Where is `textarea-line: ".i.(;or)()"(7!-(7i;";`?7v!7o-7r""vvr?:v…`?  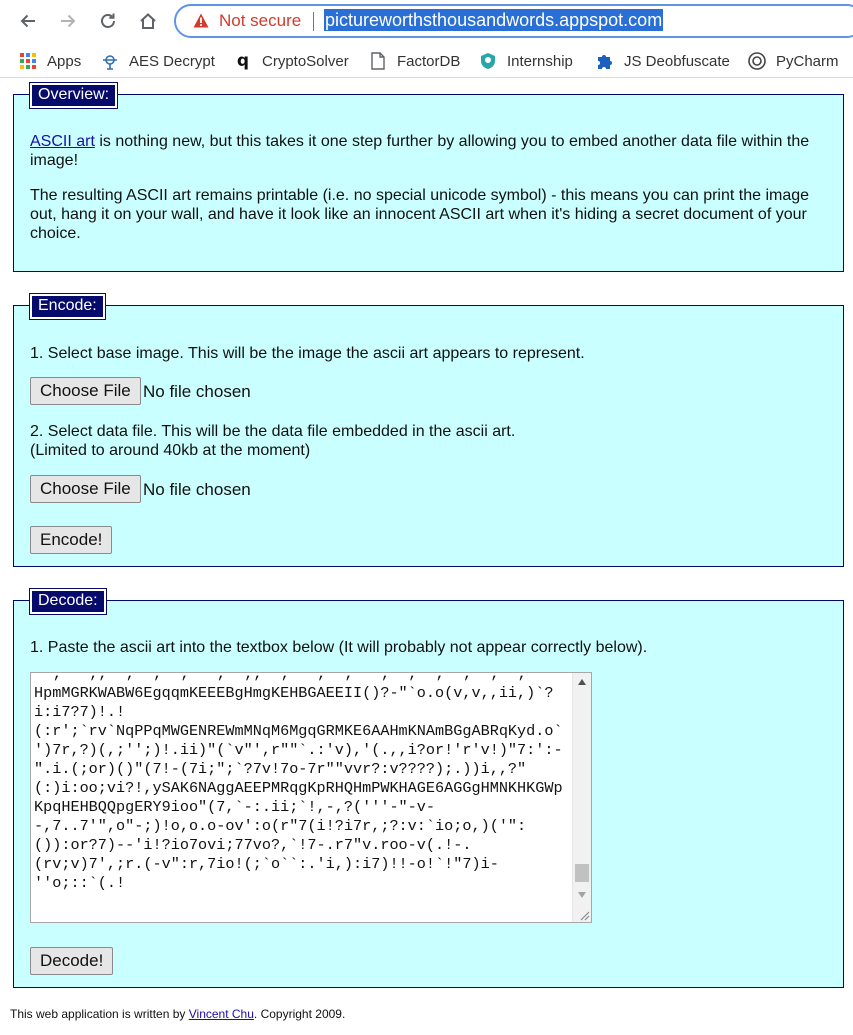
textarea-line: ".i.(;or)()"(7!-(7i;";`?7v!7o-7r""vvr?:v… is located at coordinates (280, 769).